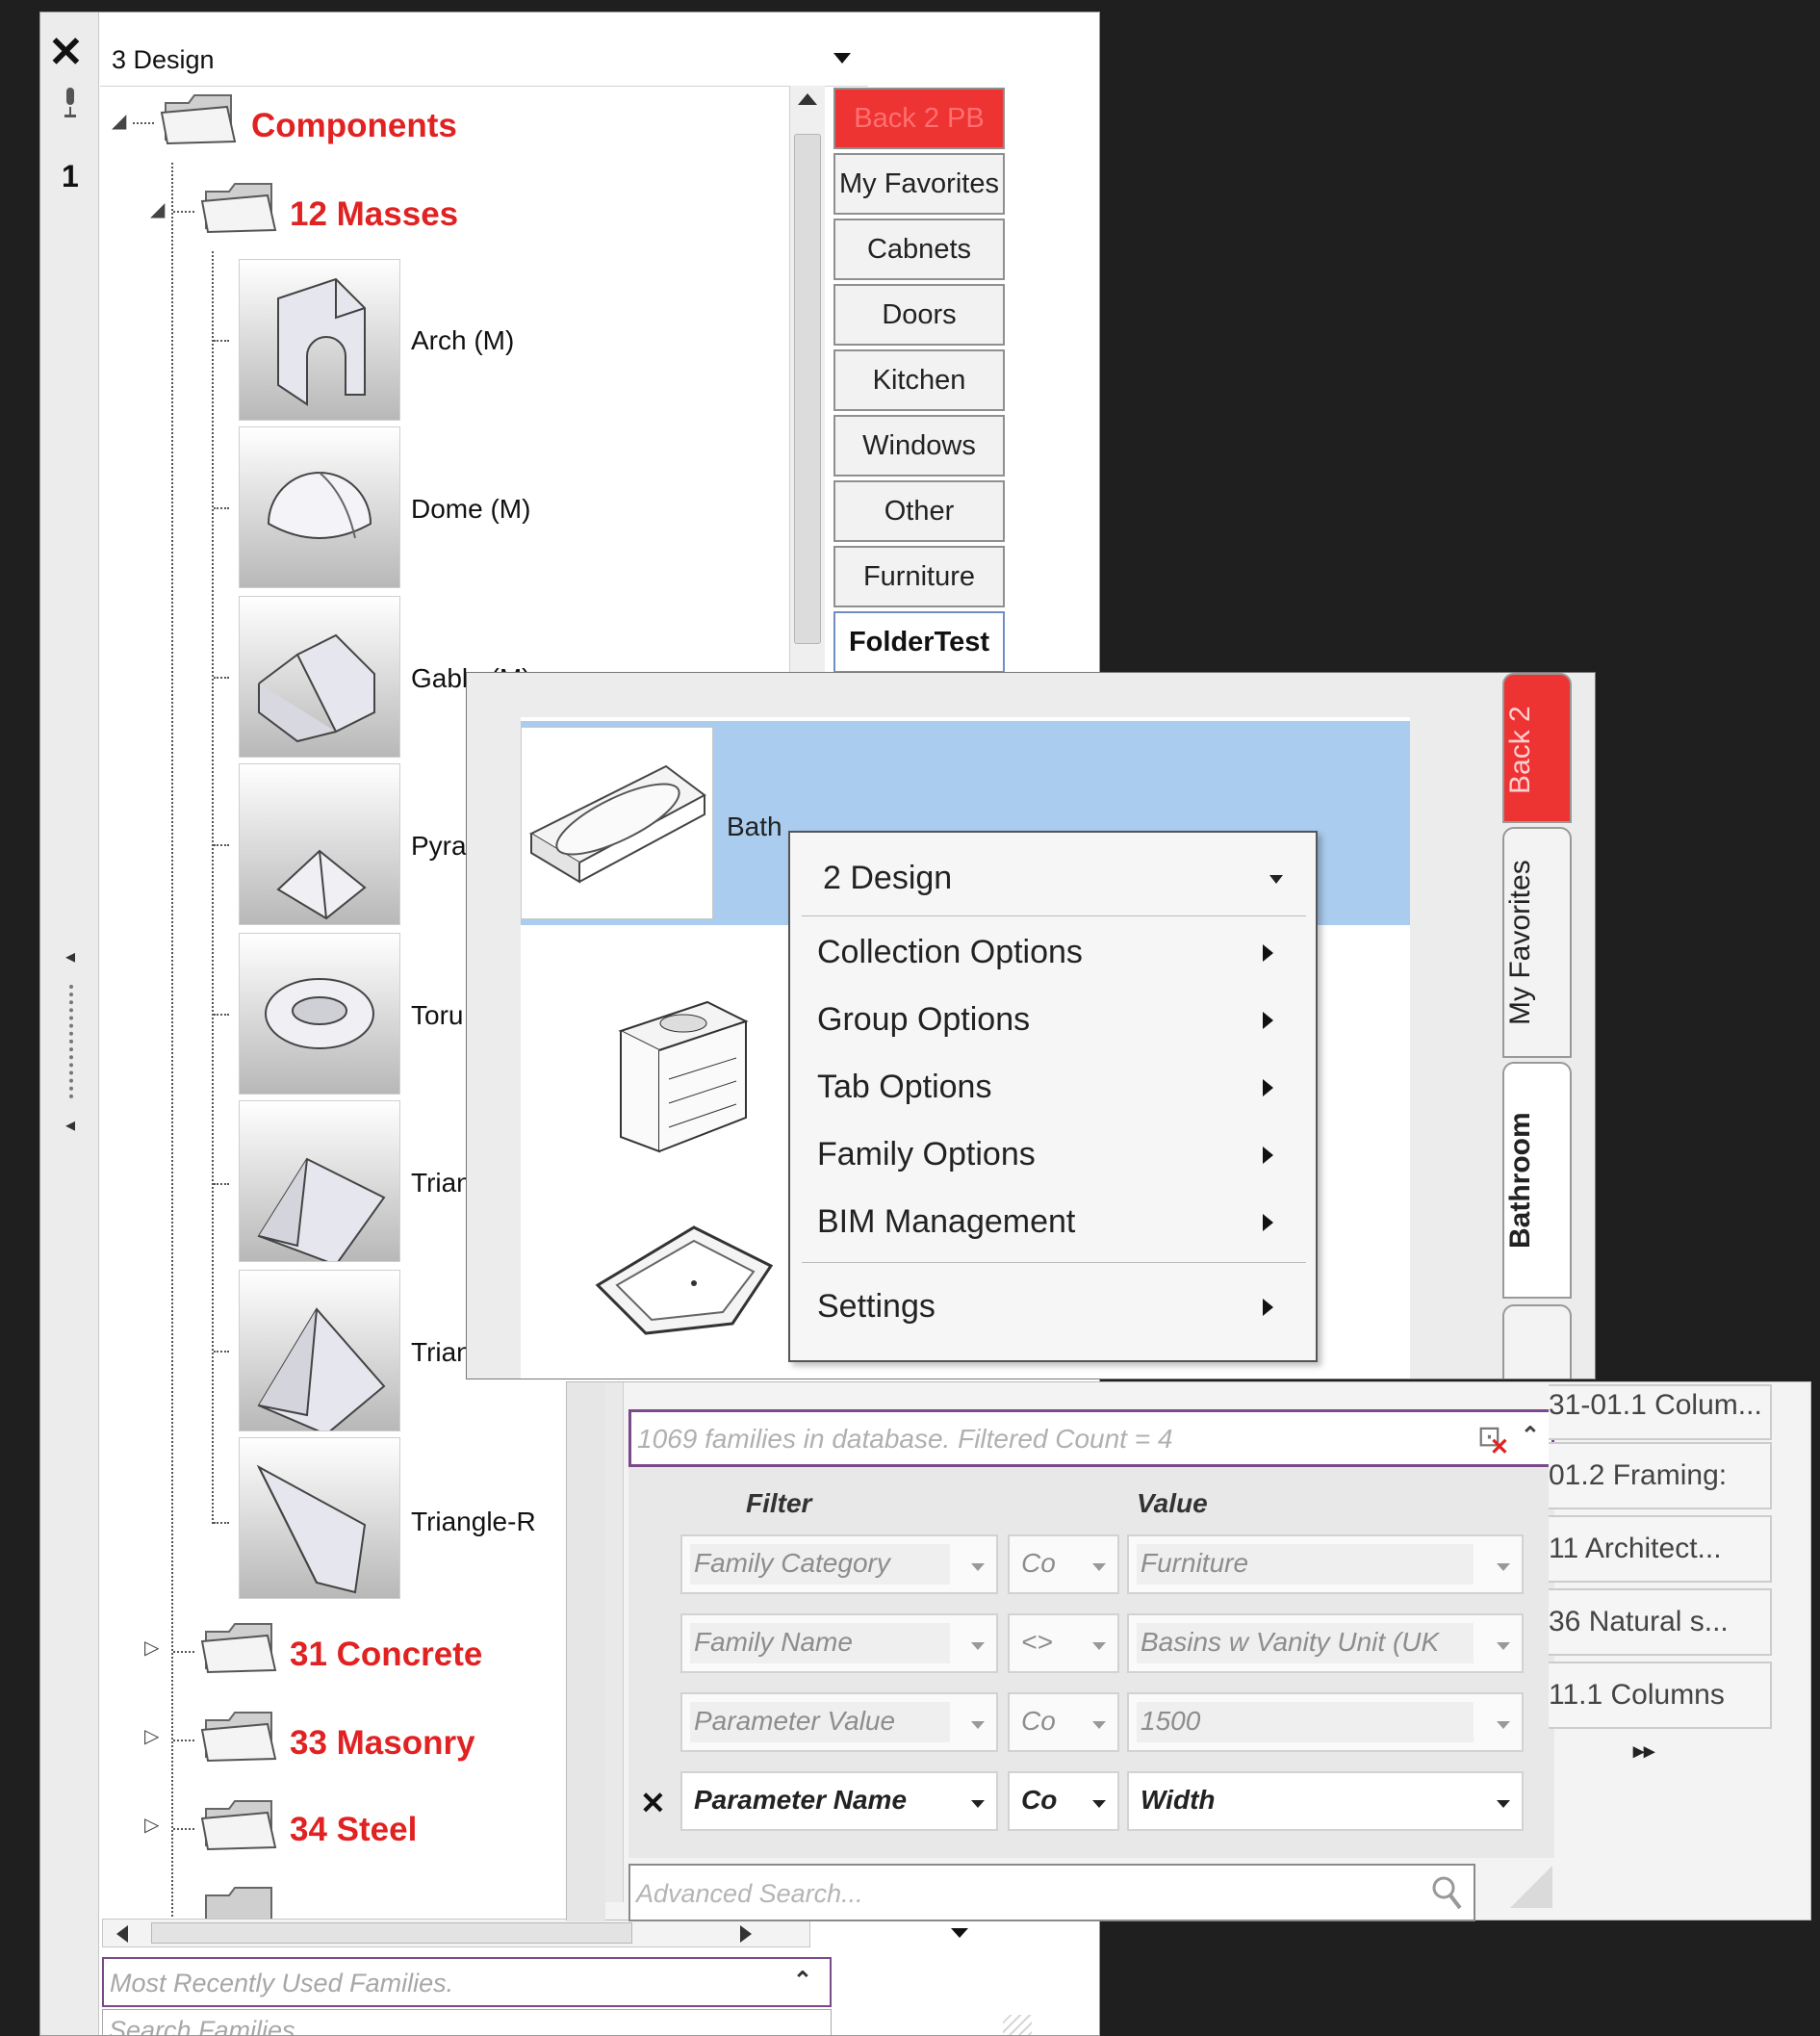  Describe the element at coordinates (1054, 1020) in the screenshot. I see `menu-item-group-options: Group Options` at that location.